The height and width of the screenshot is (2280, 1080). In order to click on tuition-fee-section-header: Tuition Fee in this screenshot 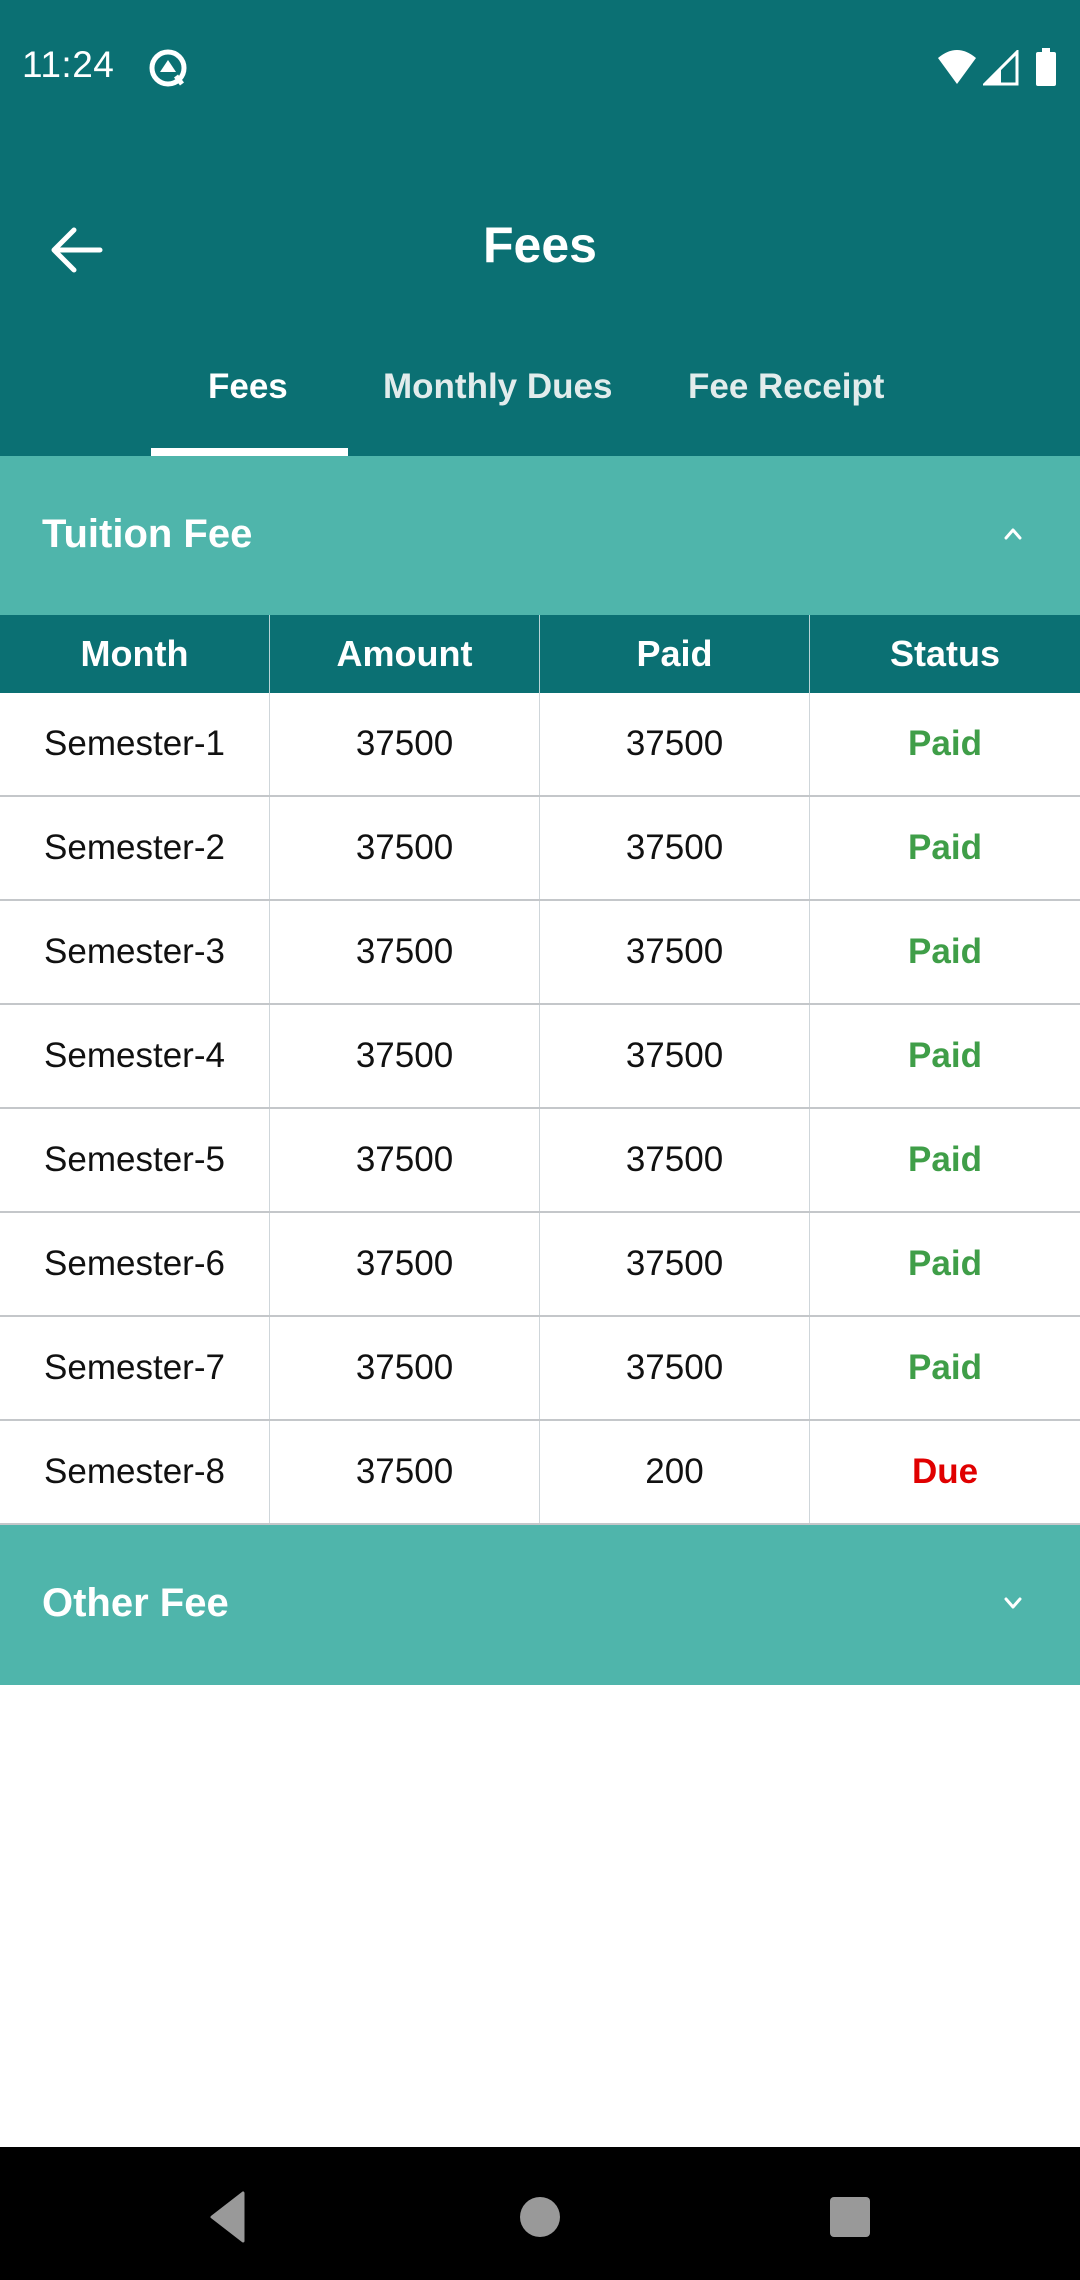, I will do `click(540, 535)`.